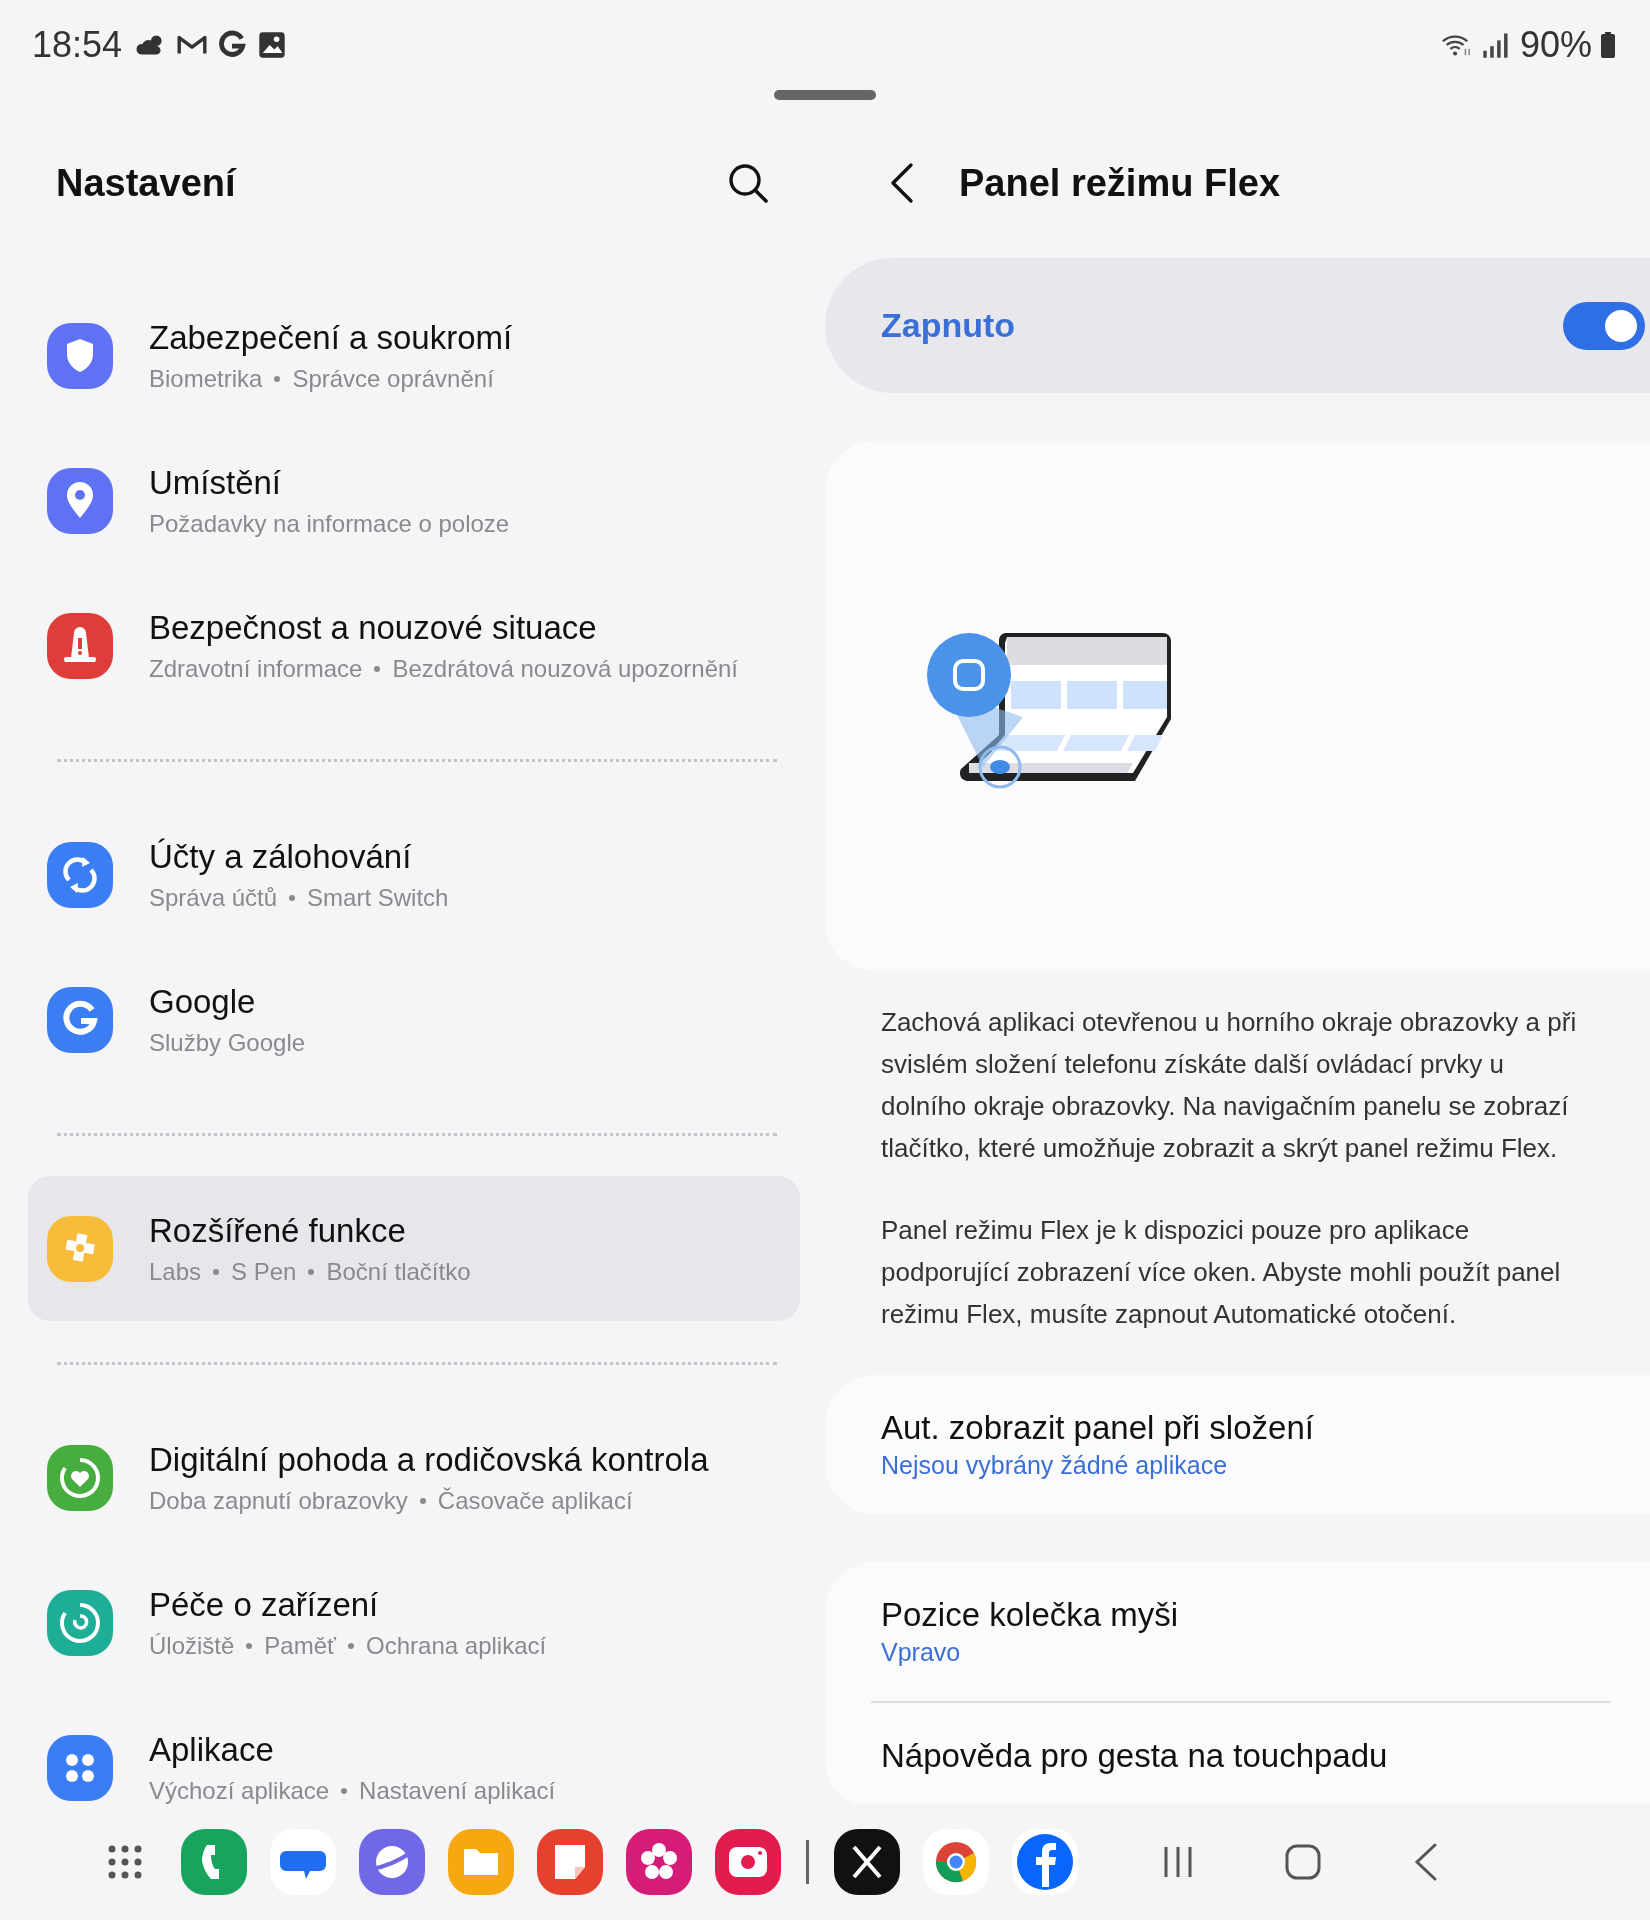  Describe the element at coordinates (1030, 1615) in the screenshot. I see `option-title: Pozice kolečka myši` at that location.